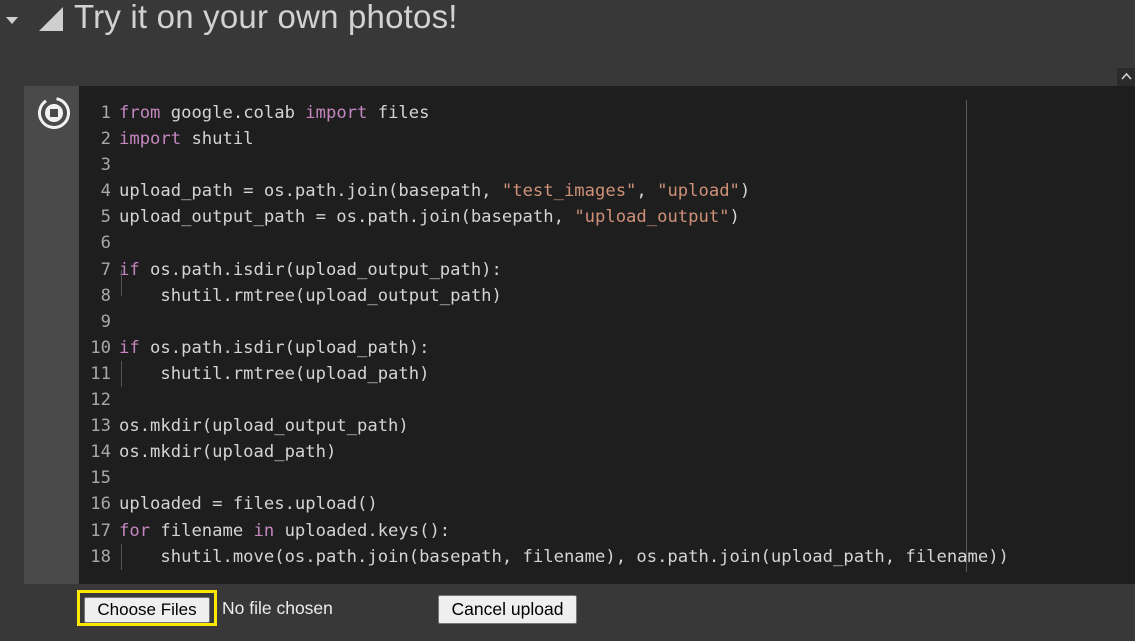 This screenshot has width=1135, height=641. Describe the element at coordinates (264, 426) in the screenshot. I see `code-token: os.mkdir(upload_output_path)` at that location.